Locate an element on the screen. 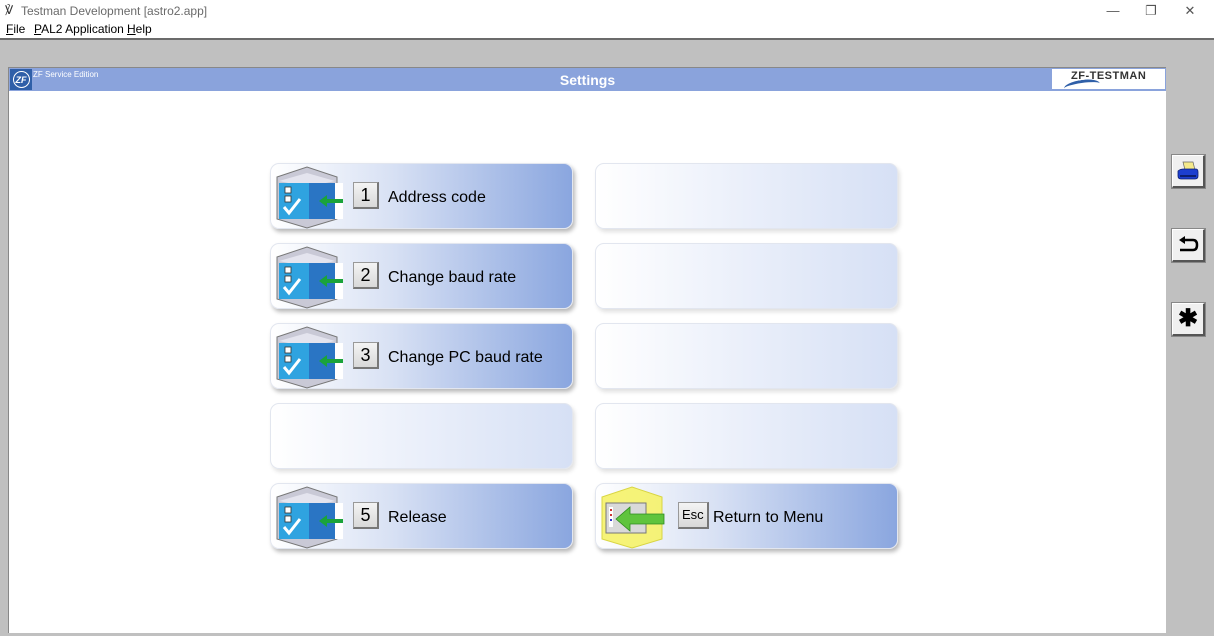 This screenshot has height=636, width=1214. shortcut-key-1: 1 is located at coordinates (366, 195).